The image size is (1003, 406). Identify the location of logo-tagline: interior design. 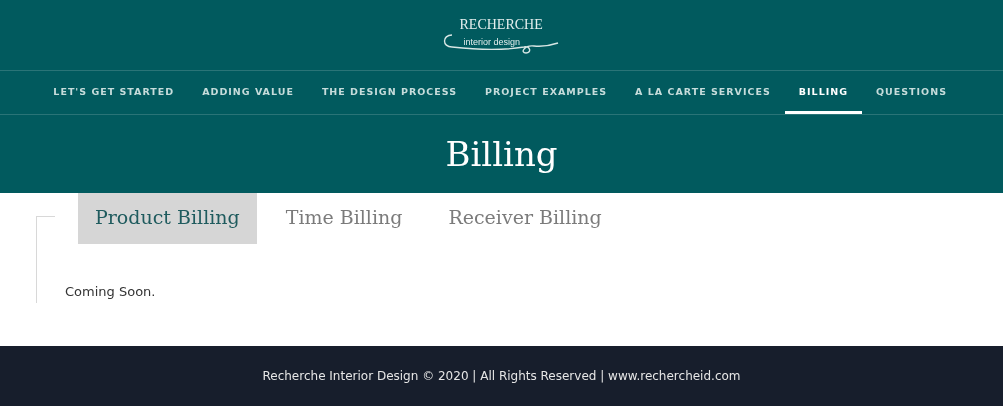
(492, 42).